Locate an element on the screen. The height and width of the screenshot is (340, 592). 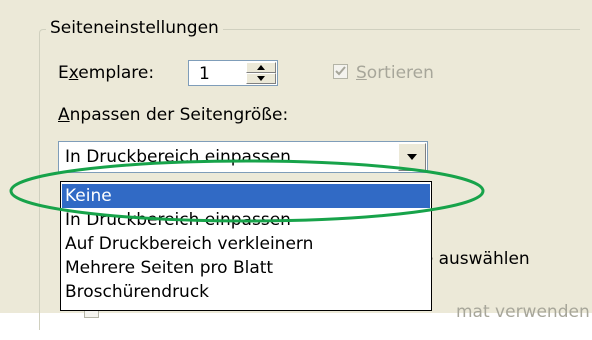
copies-spinner: 1 is located at coordinates (233, 73).